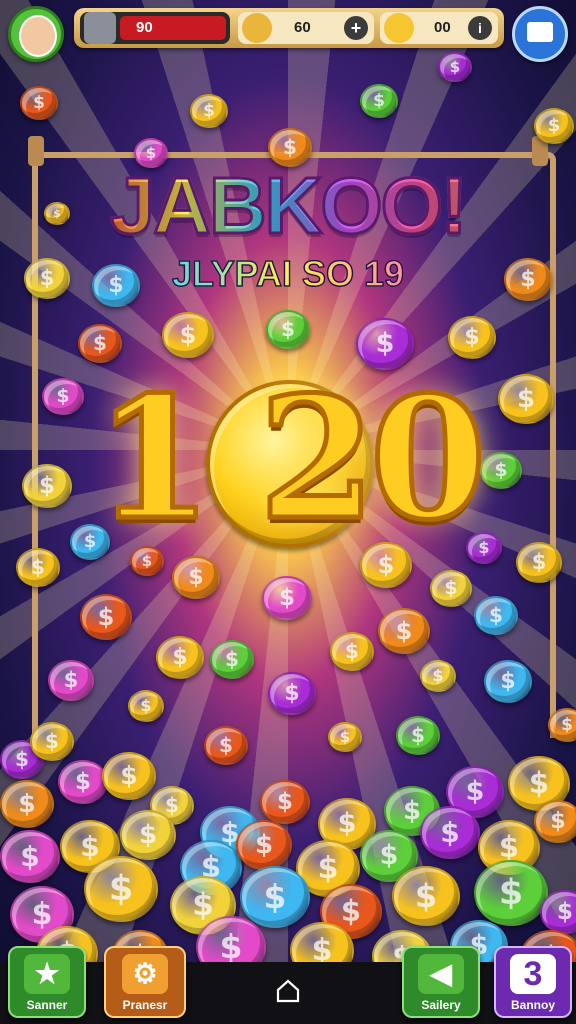 This screenshot has height=1024, width=576. What do you see at coordinates (356, 28) in the screenshot?
I see `add-gold-button: +` at bounding box center [356, 28].